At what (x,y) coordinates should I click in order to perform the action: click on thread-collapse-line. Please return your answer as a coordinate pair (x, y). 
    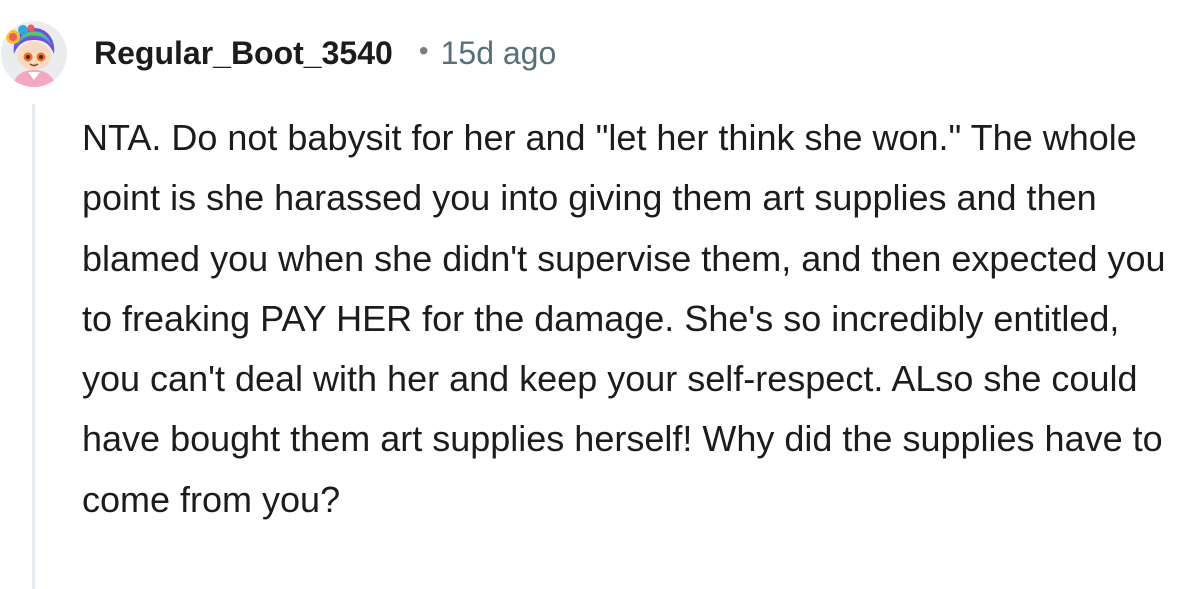
    Looking at the image, I should click on (33, 346).